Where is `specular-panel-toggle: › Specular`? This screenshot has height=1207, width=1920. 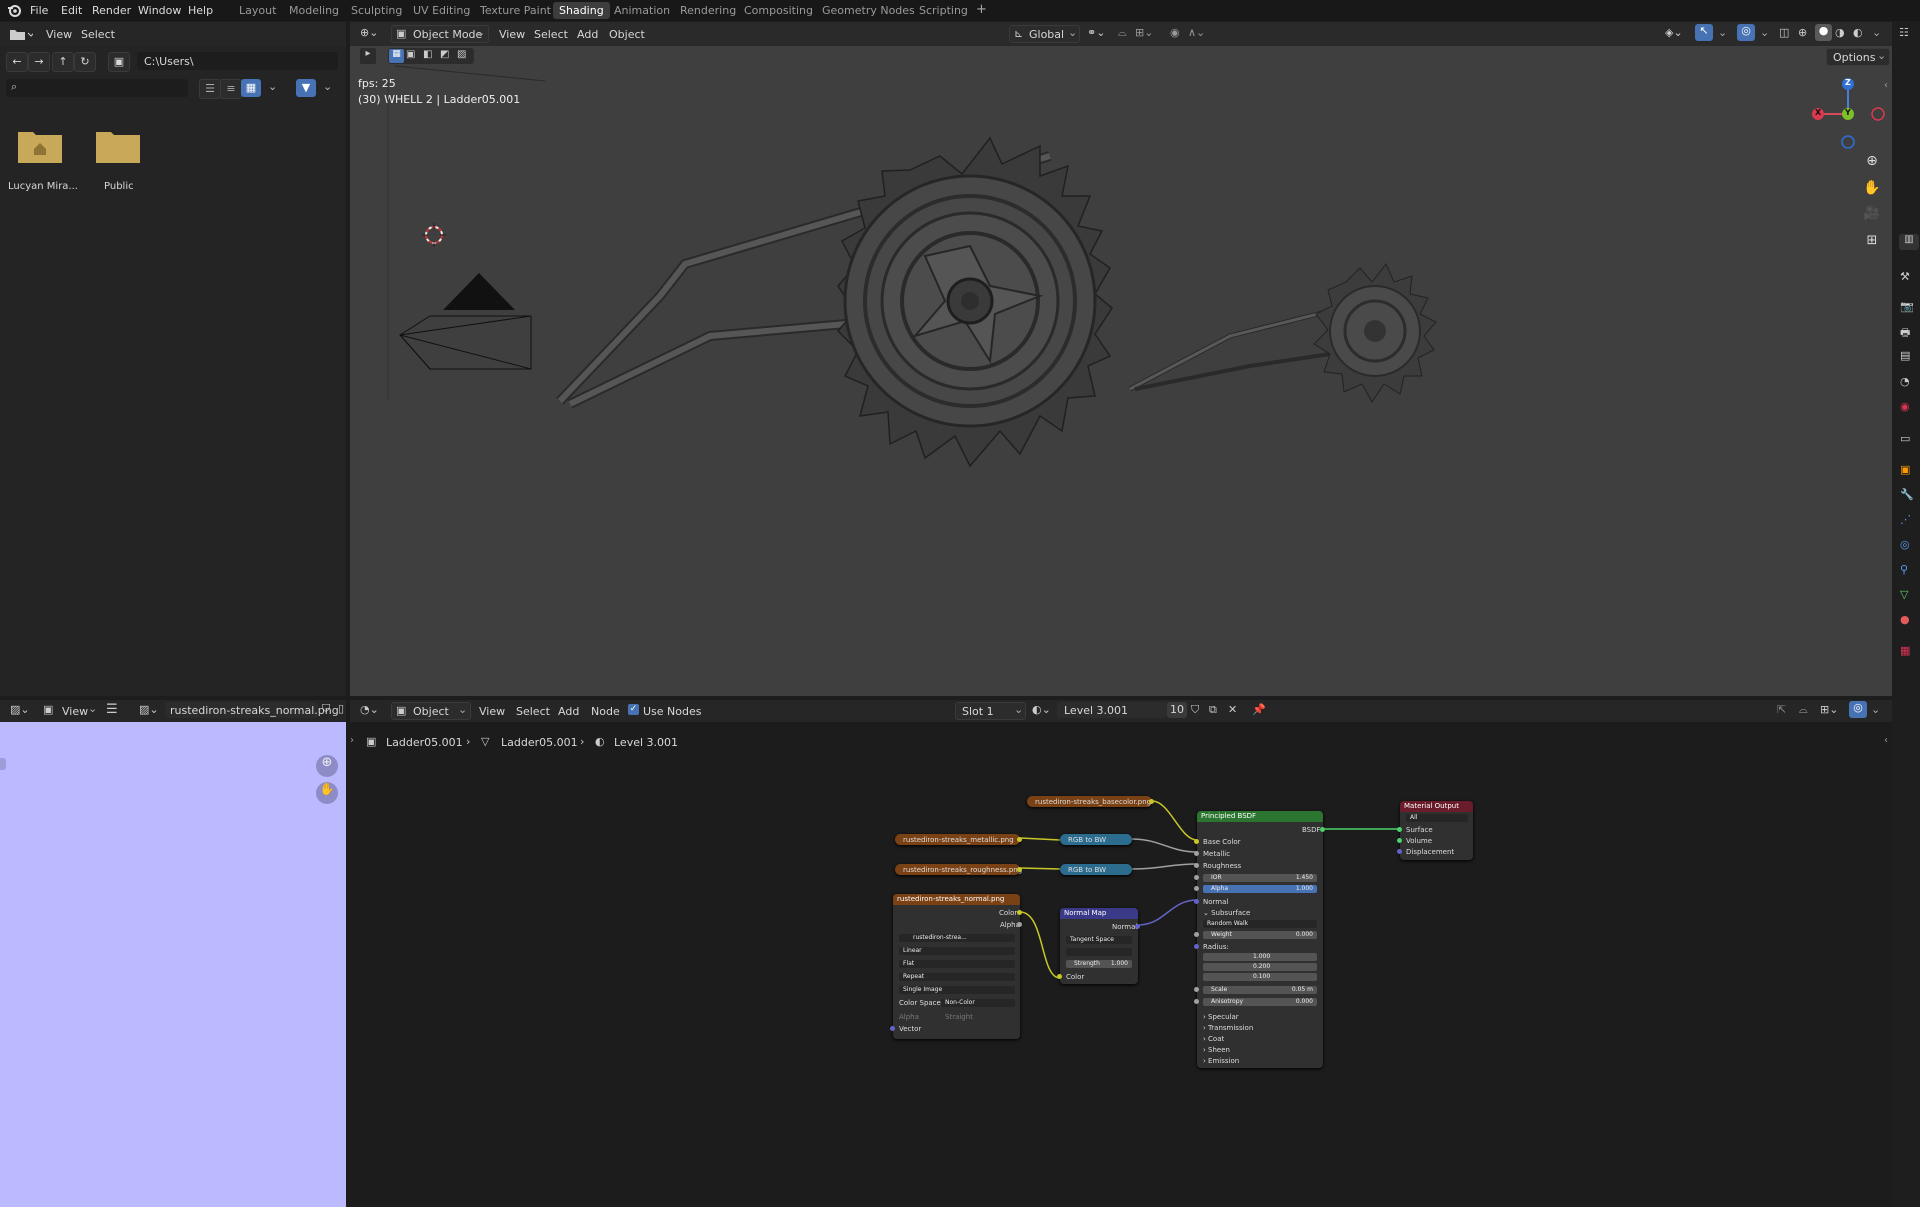
specular-panel-toggle: › Specular is located at coordinates (1221, 1017).